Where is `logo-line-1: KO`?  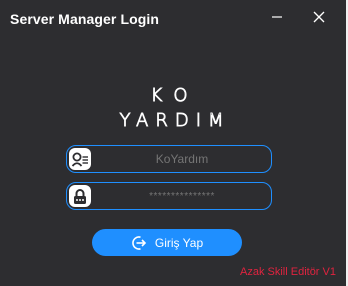 logo-line-1: KO is located at coordinates (175, 95).